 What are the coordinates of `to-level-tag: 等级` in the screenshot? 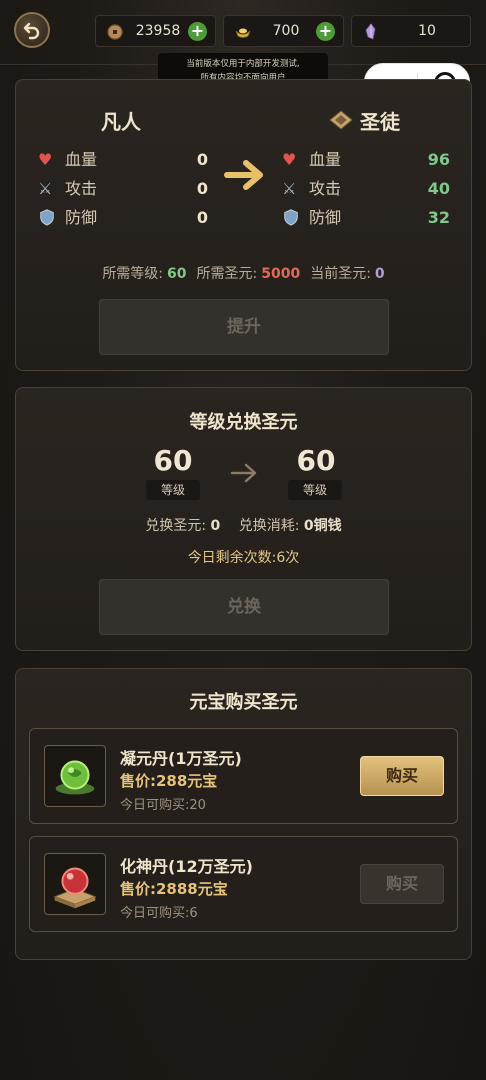 It's located at (315, 490).